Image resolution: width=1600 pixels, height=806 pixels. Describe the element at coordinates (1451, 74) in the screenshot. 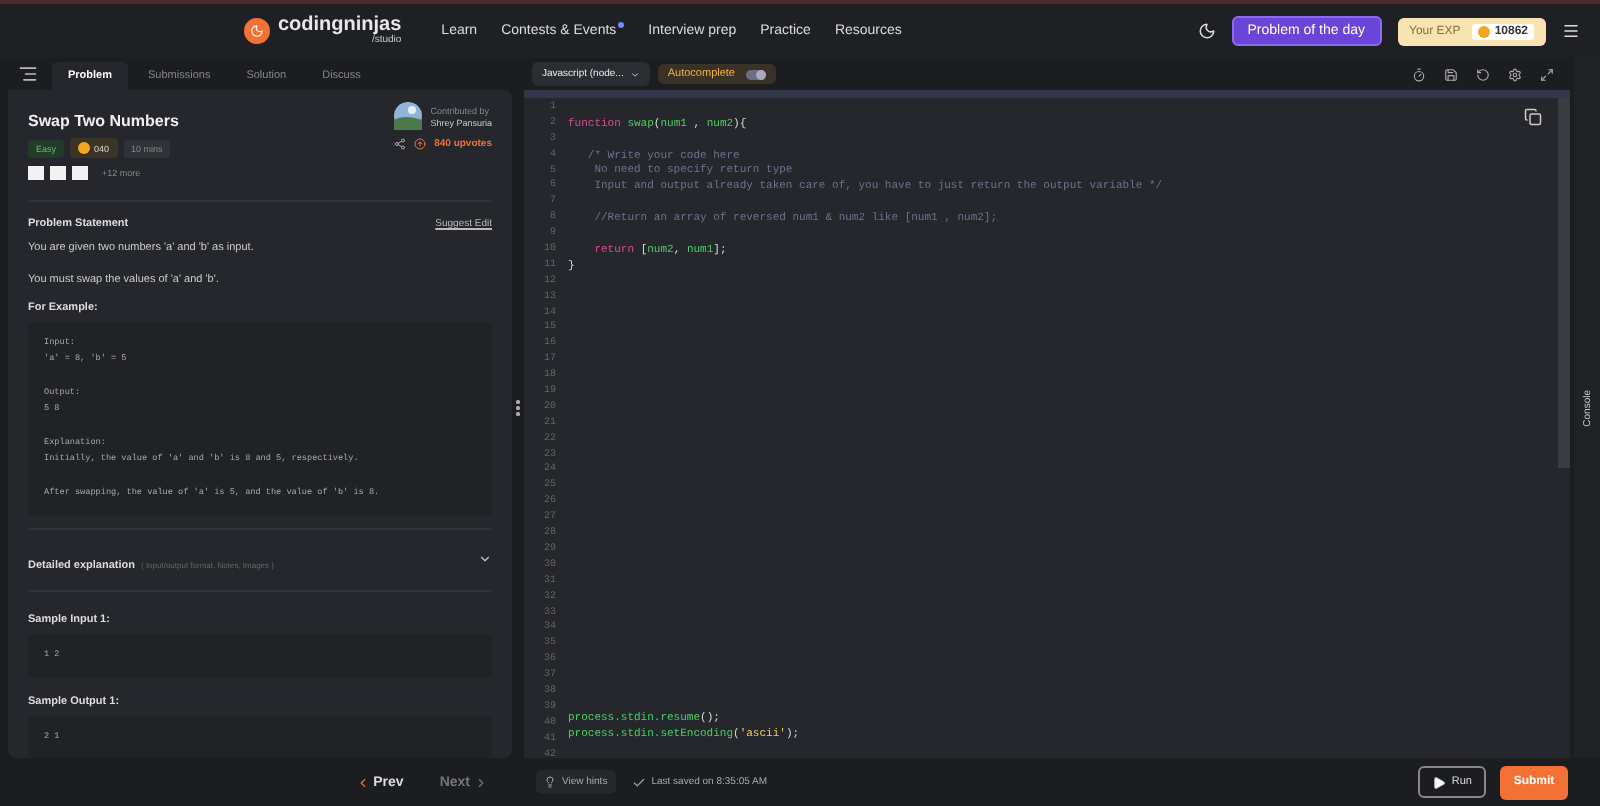

I see `save-icon` at that location.